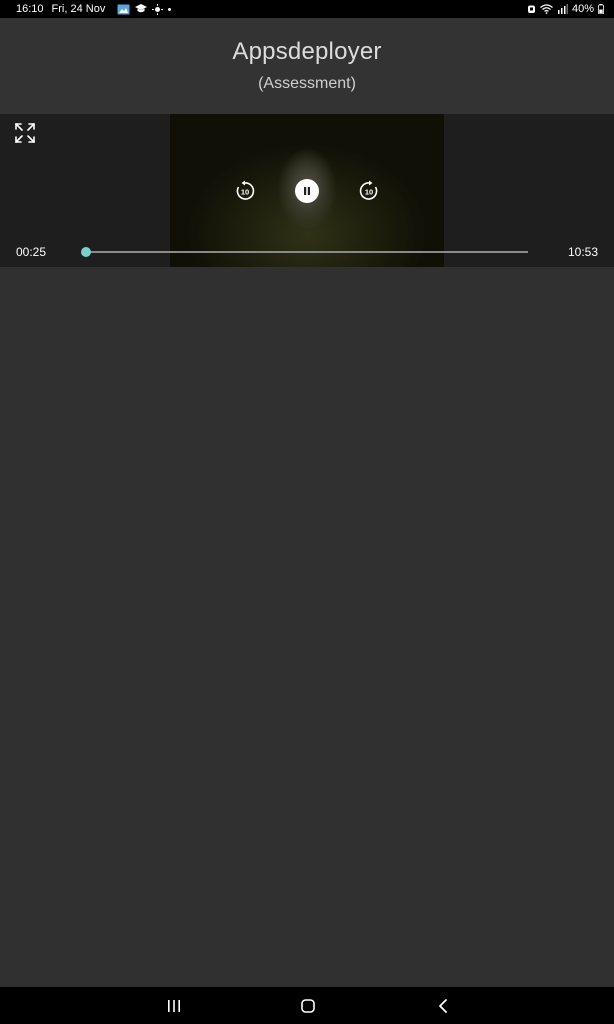 This screenshot has height=1024, width=614. I want to click on alarm-icon, so click(531, 9).